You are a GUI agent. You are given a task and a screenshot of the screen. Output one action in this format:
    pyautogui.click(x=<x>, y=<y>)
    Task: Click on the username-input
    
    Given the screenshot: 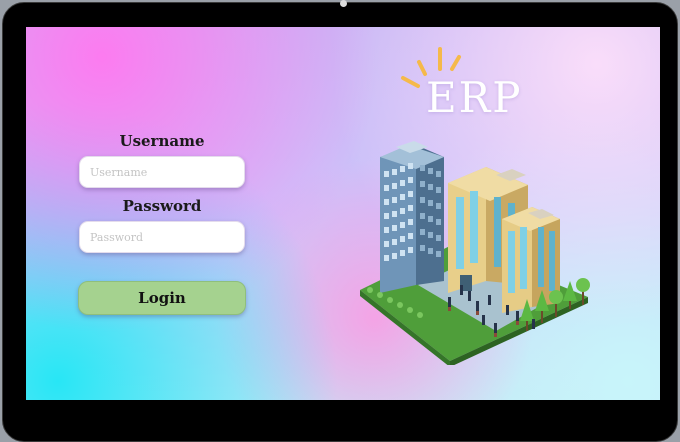 What is the action you would take?
    pyautogui.click(x=162, y=172)
    